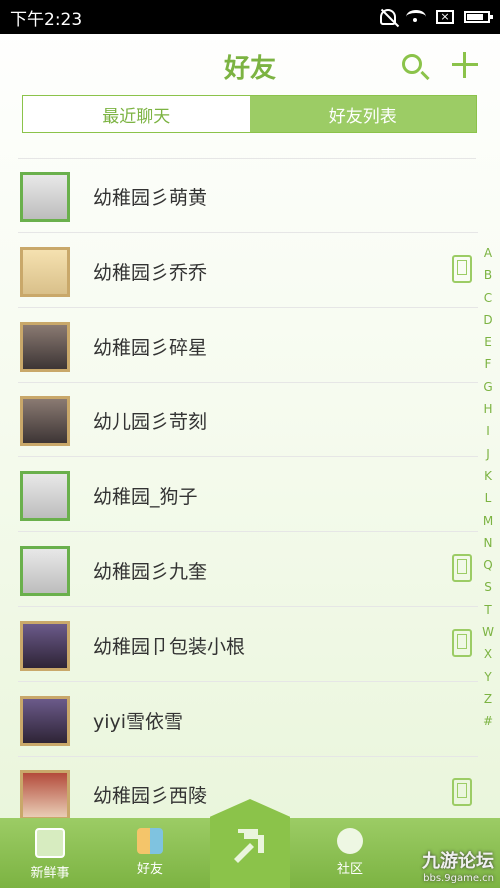 The image size is (500, 888). What do you see at coordinates (150, 347) in the screenshot?
I see `friend-name: 幼稚园彡碎星` at bounding box center [150, 347].